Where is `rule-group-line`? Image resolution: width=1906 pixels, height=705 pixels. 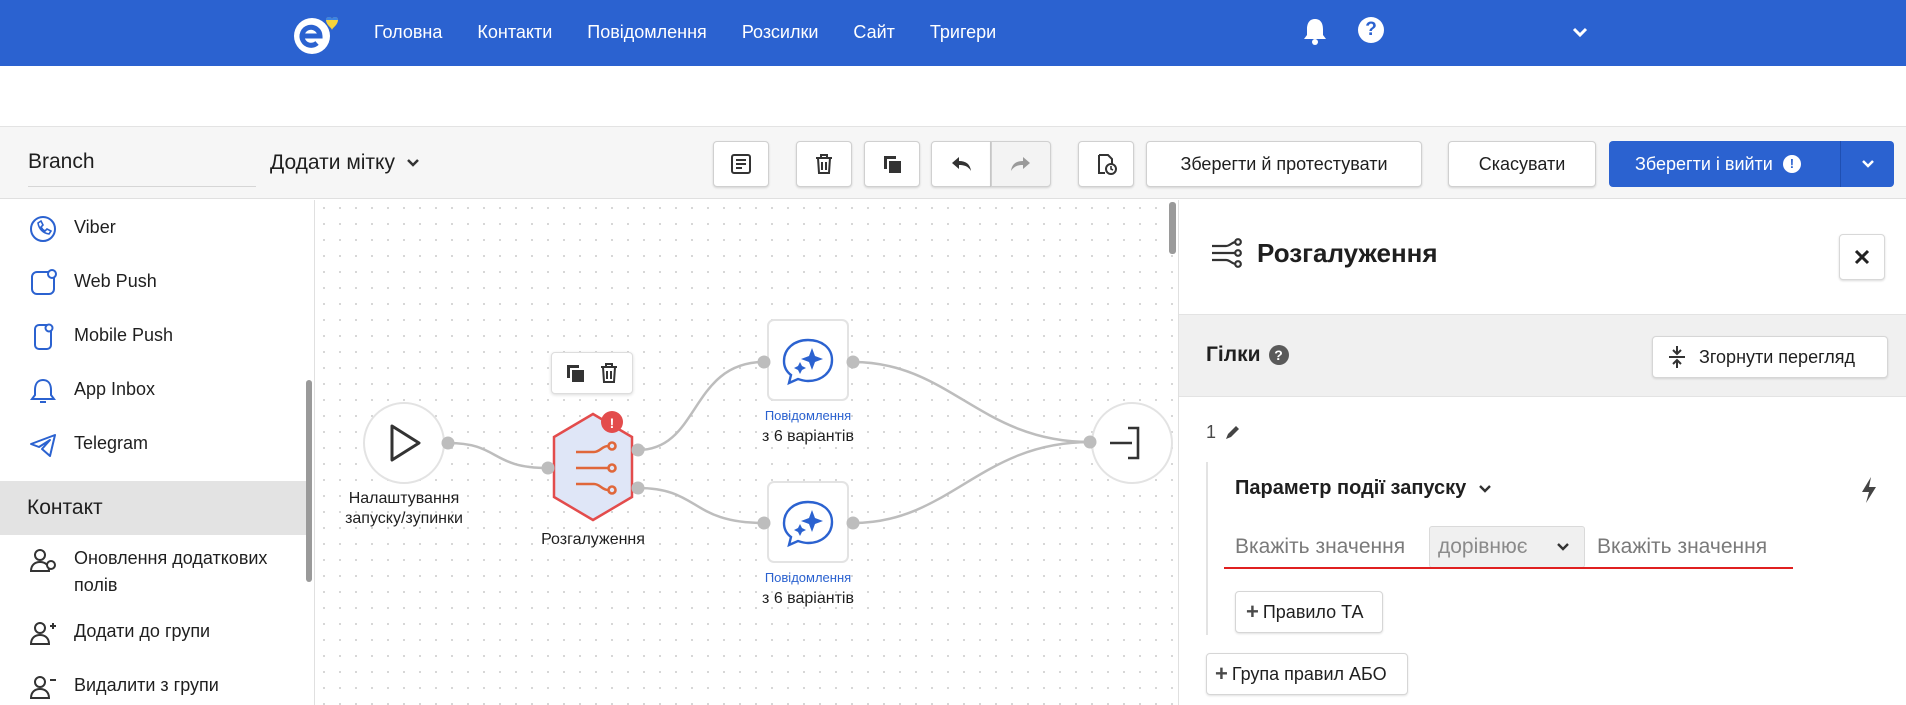 rule-group-line is located at coordinates (1207, 548).